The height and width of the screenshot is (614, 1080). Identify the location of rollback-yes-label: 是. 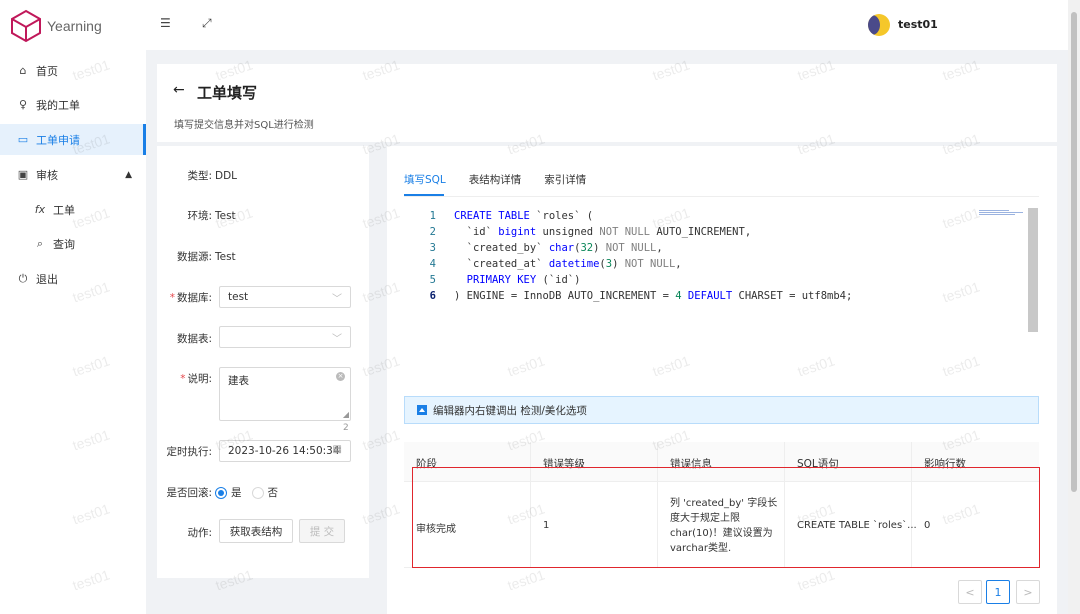
(236, 493).